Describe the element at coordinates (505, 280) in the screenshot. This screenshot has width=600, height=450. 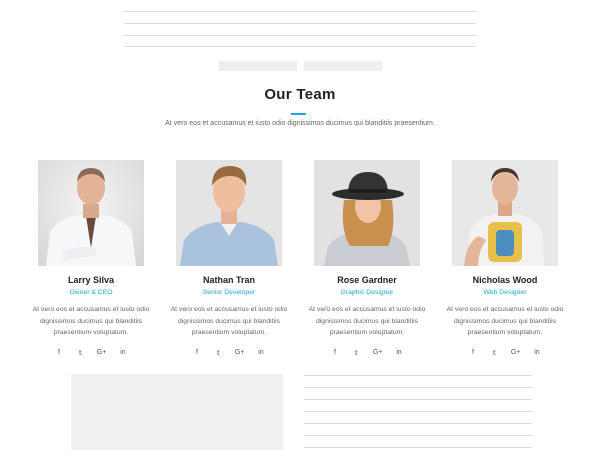
I see `member-name: Nicholas Wood` at that location.